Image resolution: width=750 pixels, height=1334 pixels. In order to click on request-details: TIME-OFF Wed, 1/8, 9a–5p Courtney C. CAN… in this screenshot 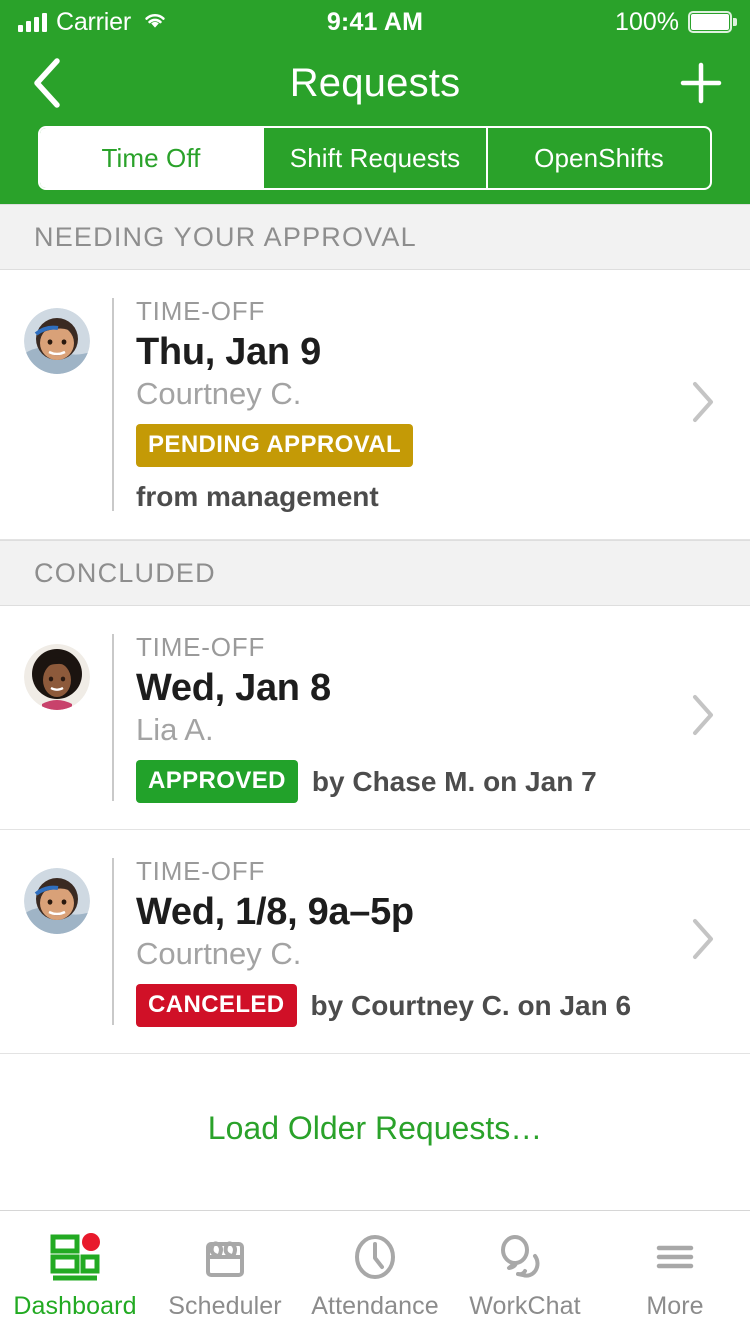, I will do `click(391, 941)`.